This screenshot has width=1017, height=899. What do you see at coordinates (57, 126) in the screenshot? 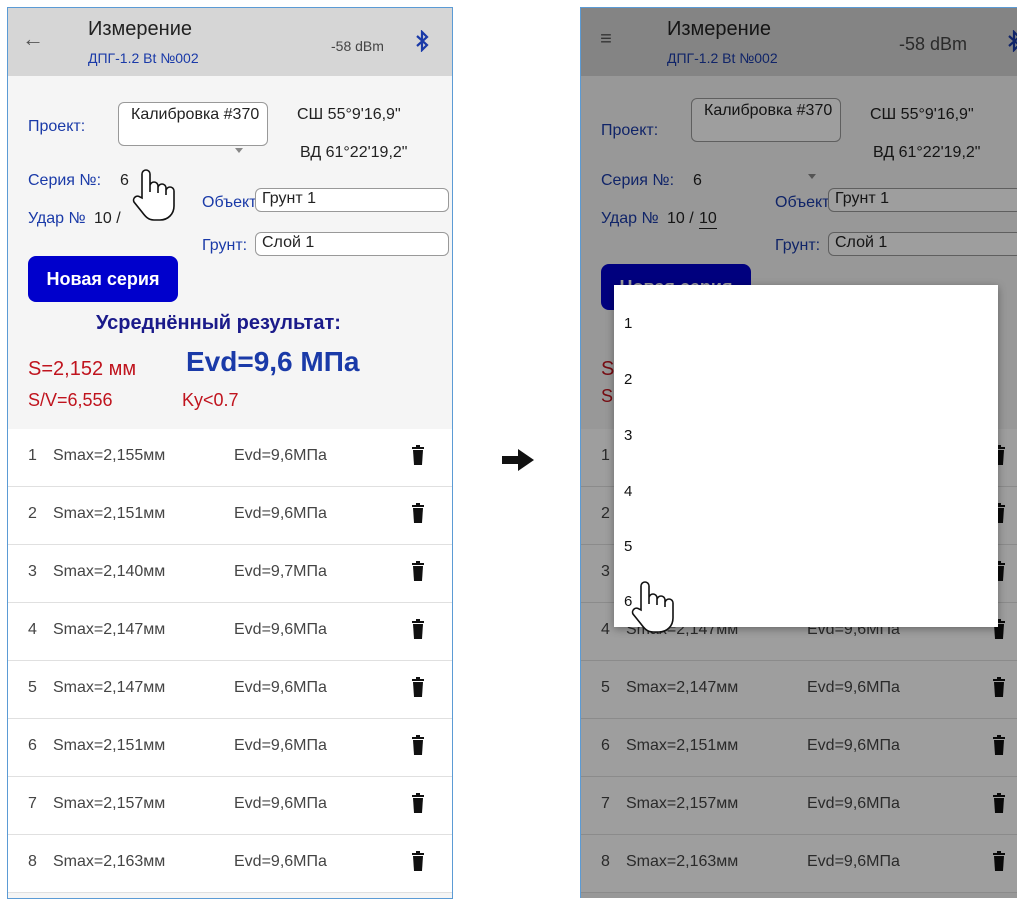
I see `project-label: Проект:` at bounding box center [57, 126].